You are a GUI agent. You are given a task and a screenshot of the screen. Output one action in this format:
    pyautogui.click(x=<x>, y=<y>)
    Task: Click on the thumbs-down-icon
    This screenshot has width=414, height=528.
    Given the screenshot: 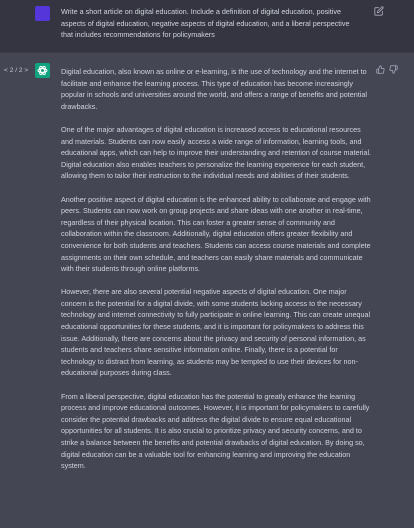 What is the action you would take?
    pyautogui.click(x=393, y=69)
    